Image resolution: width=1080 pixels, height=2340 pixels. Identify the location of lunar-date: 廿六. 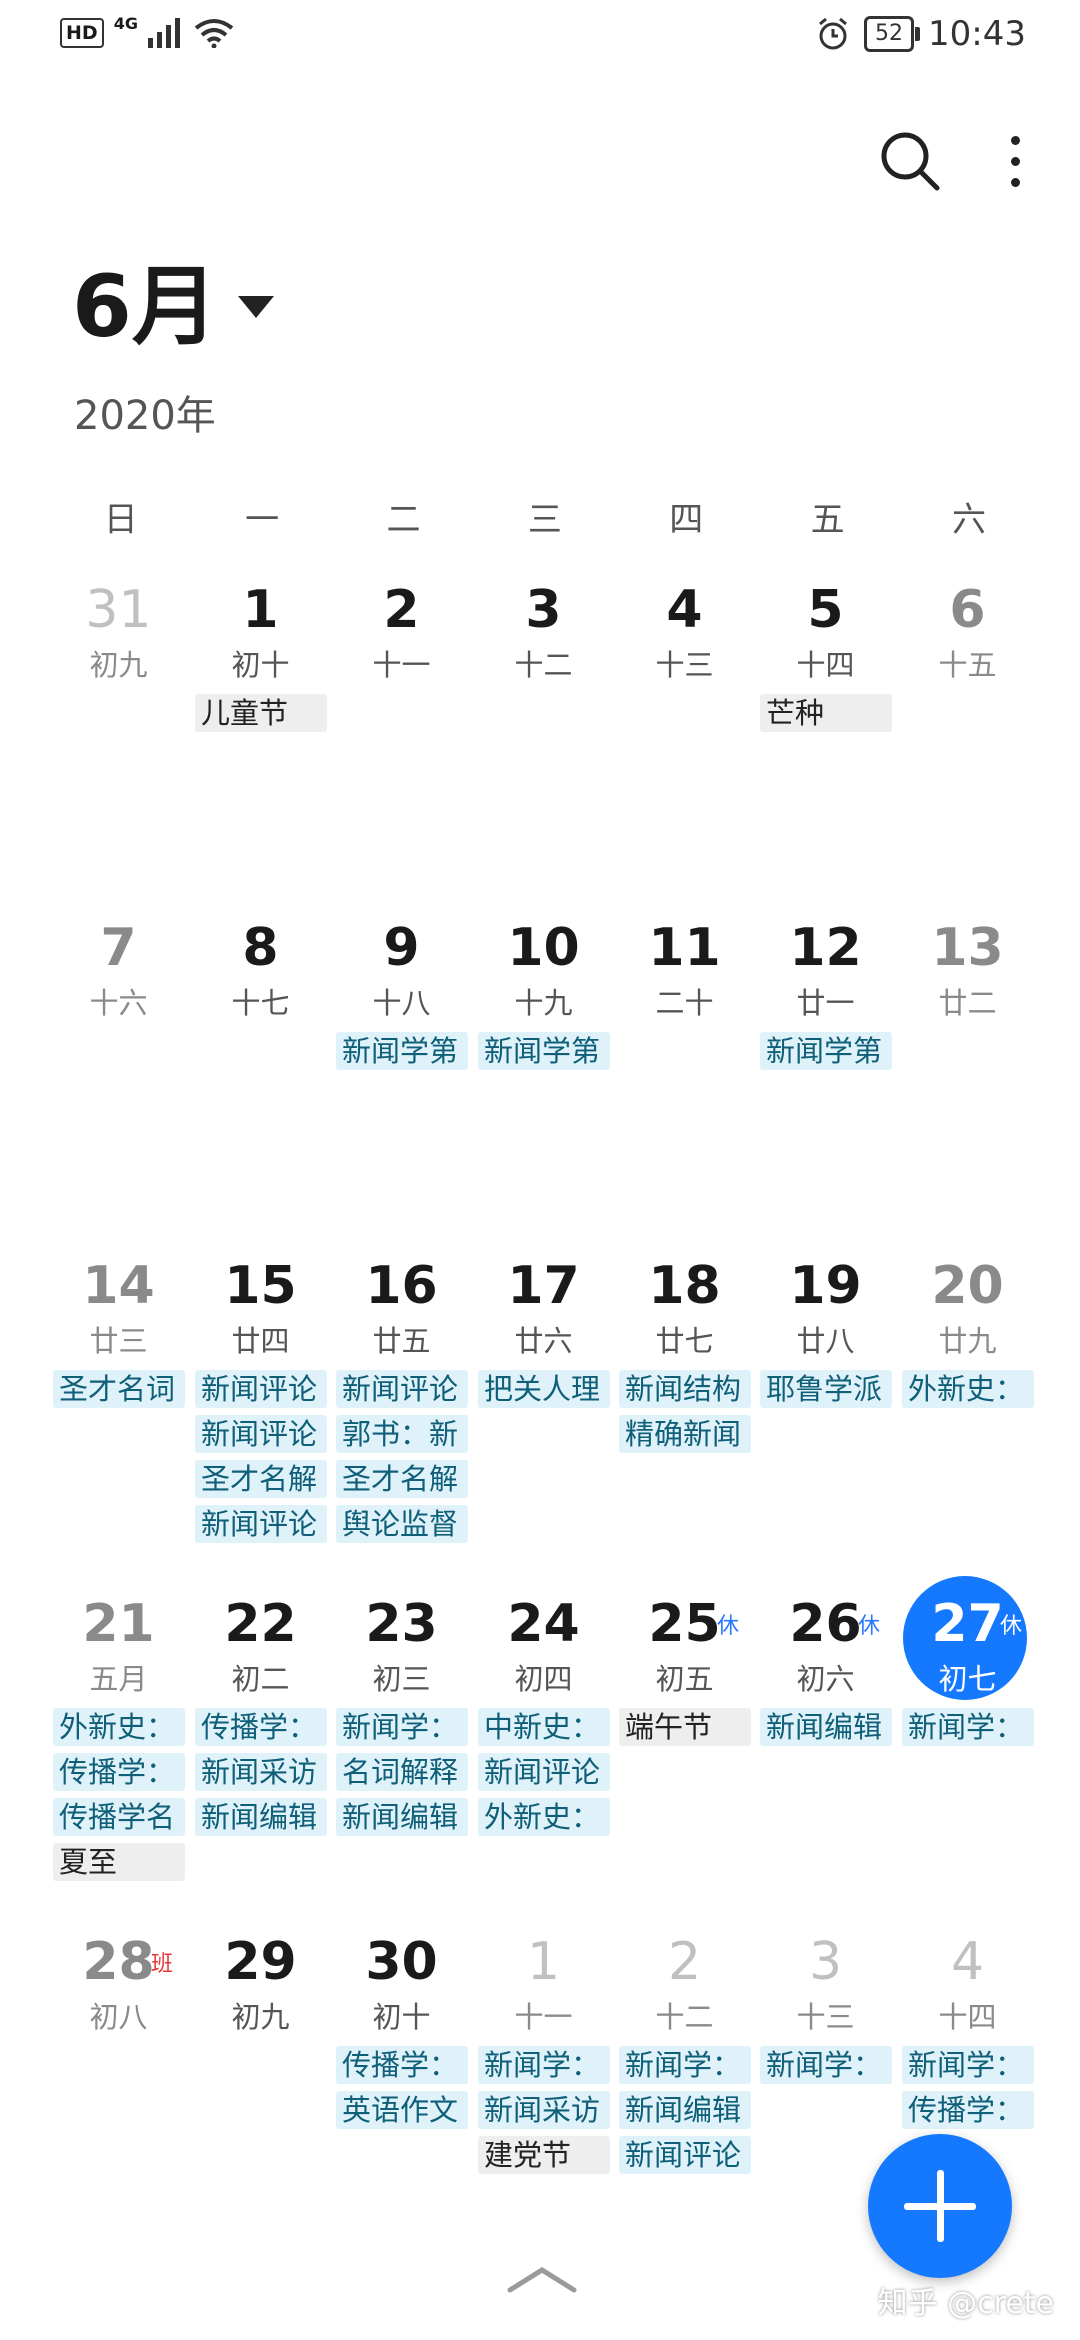
(543, 1341).